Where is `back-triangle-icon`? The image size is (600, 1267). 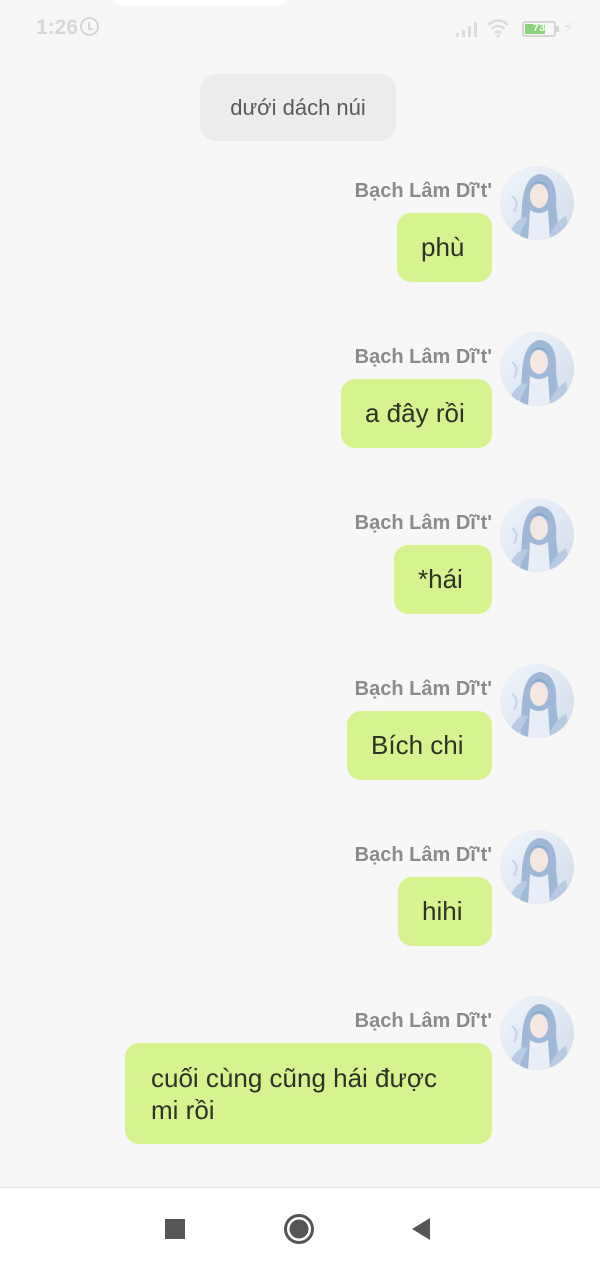
back-triangle-icon is located at coordinates (421, 1229).